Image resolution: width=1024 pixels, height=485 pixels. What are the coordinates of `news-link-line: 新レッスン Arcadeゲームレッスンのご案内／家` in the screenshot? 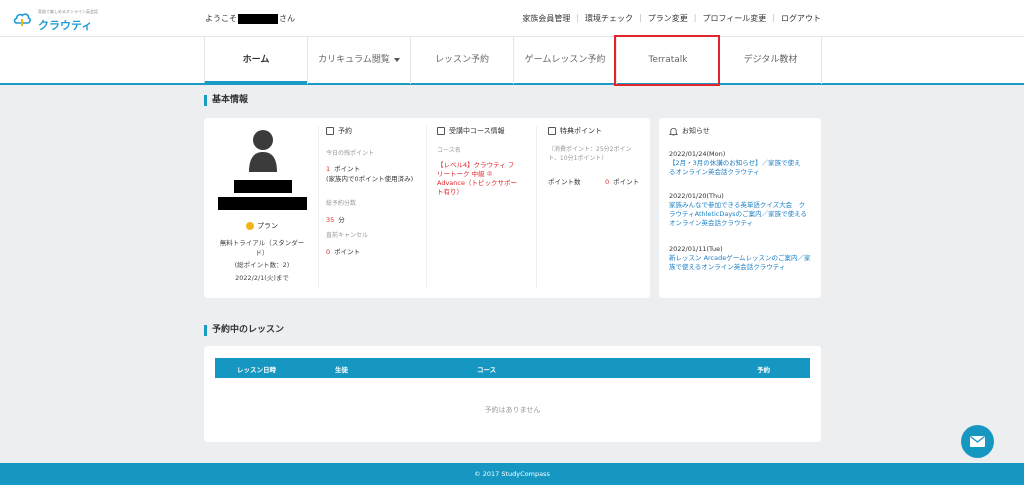 It's located at (740, 258).